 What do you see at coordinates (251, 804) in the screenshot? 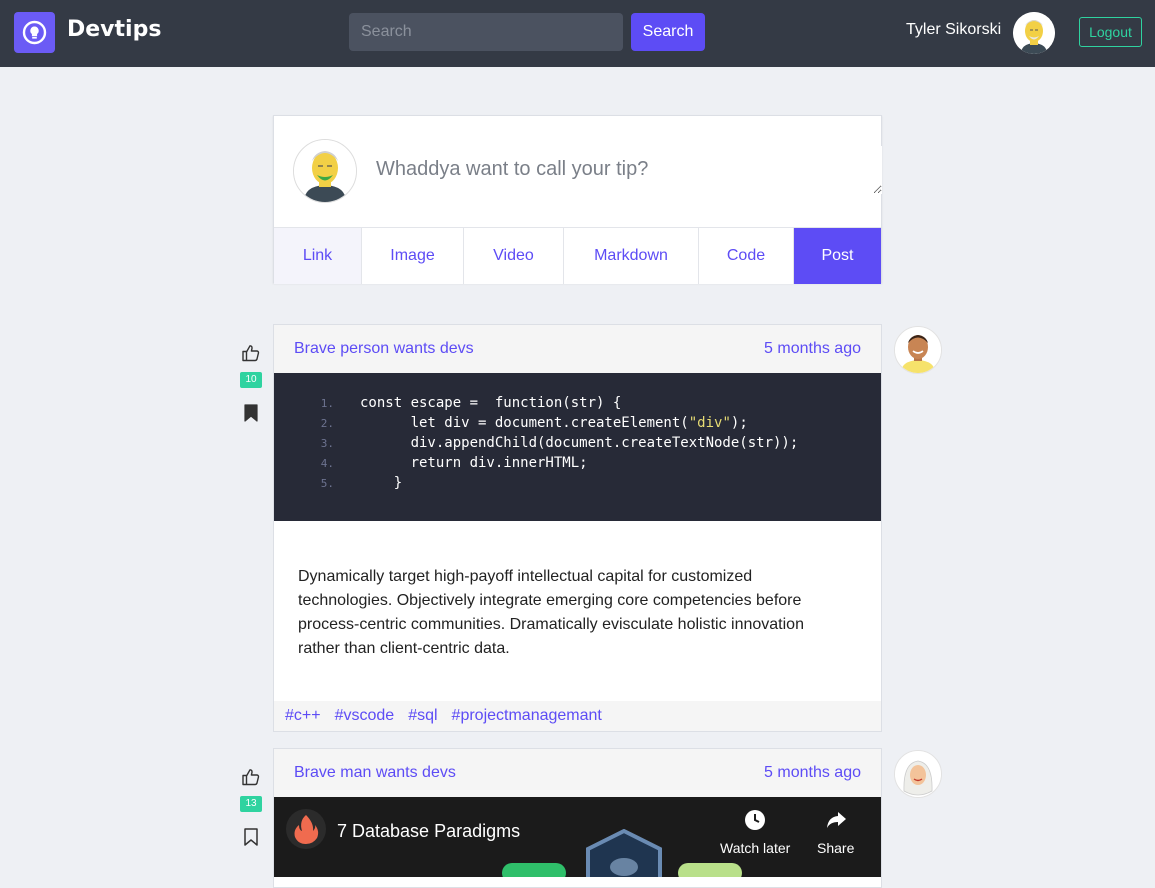
I see `like-count: 13` at bounding box center [251, 804].